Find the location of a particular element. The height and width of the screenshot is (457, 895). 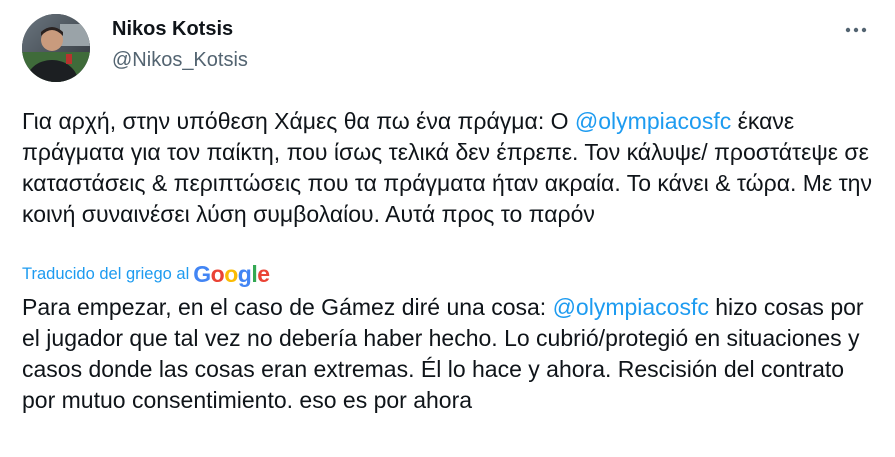

mention-link: @olympiacosfc is located at coordinates (653, 121).